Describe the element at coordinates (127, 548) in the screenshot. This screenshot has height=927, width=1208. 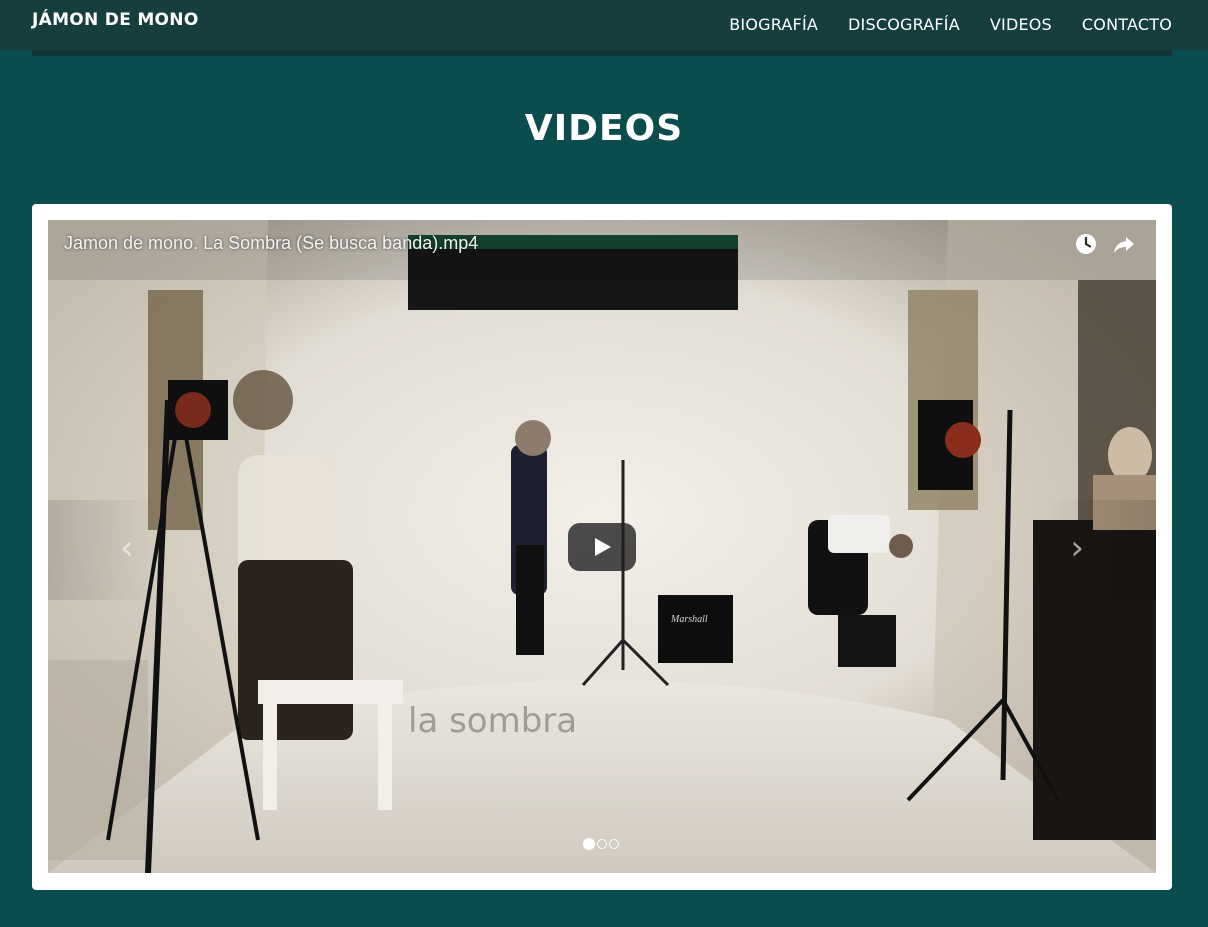
I see `chevron-left-icon: ‹` at that location.